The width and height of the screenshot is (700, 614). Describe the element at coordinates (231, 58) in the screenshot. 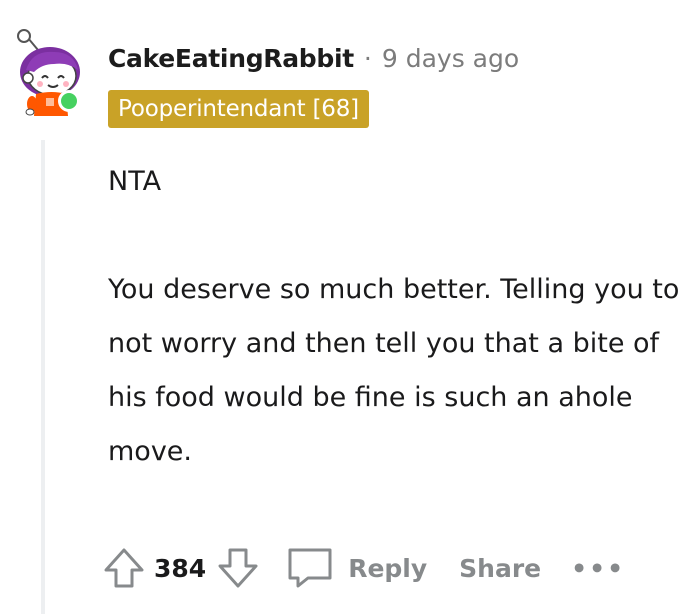

I see `username-link: CakeEatingRabbit` at that location.